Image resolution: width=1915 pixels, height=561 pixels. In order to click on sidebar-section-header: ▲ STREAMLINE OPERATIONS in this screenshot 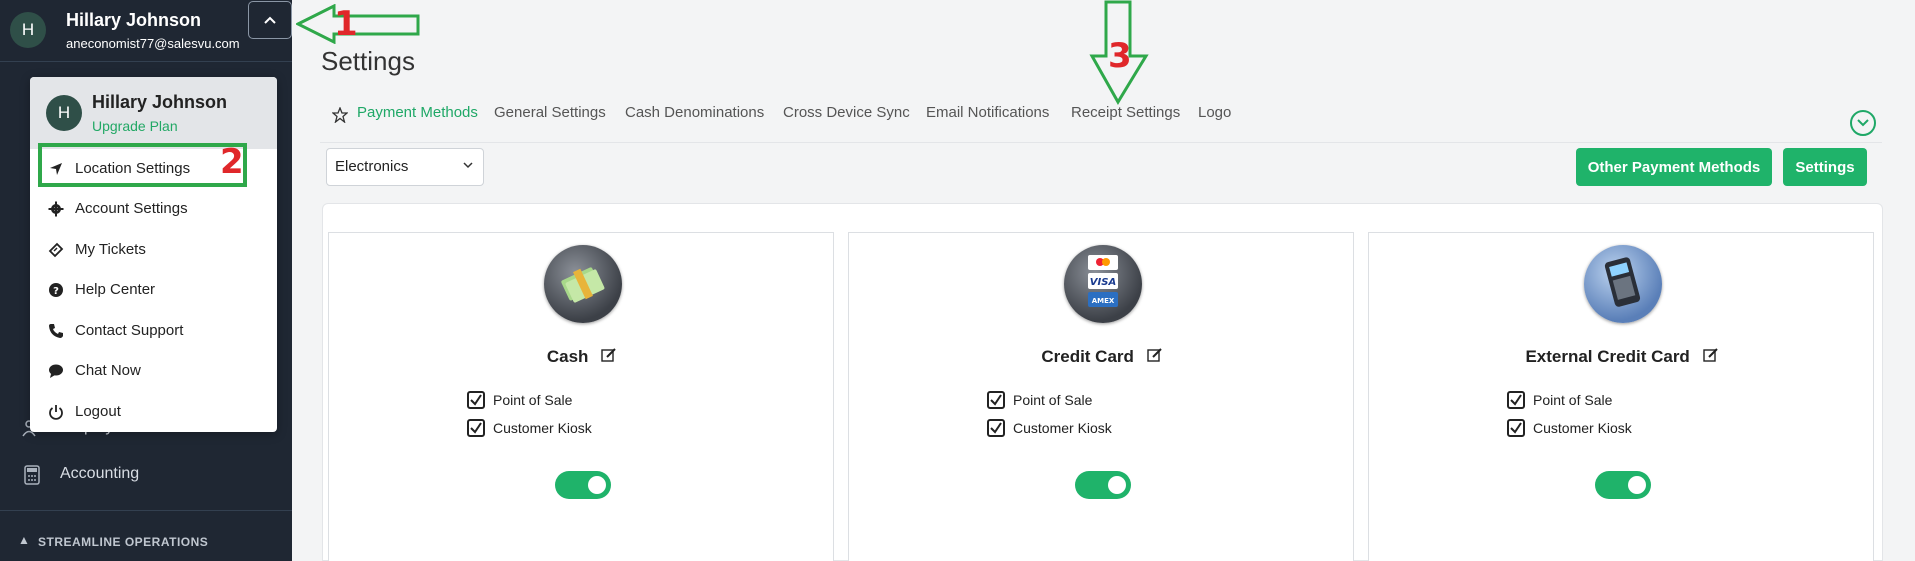, I will do `click(146, 535)`.